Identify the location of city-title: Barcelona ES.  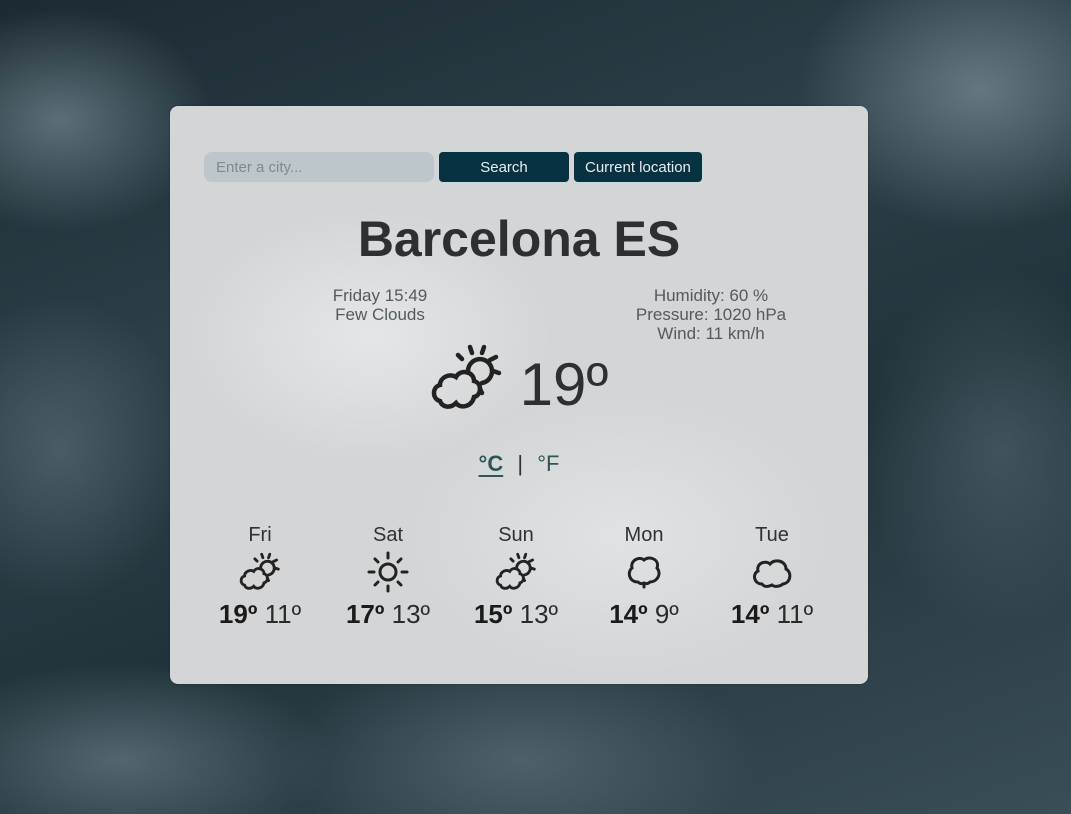
(519, 239).